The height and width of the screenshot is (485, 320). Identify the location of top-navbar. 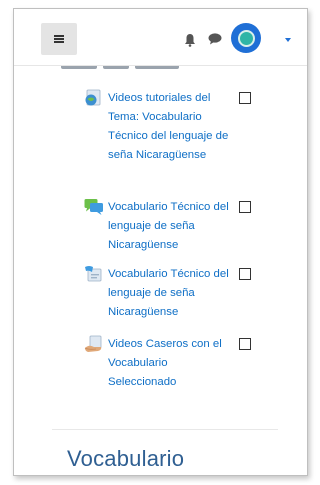
(160, 37).